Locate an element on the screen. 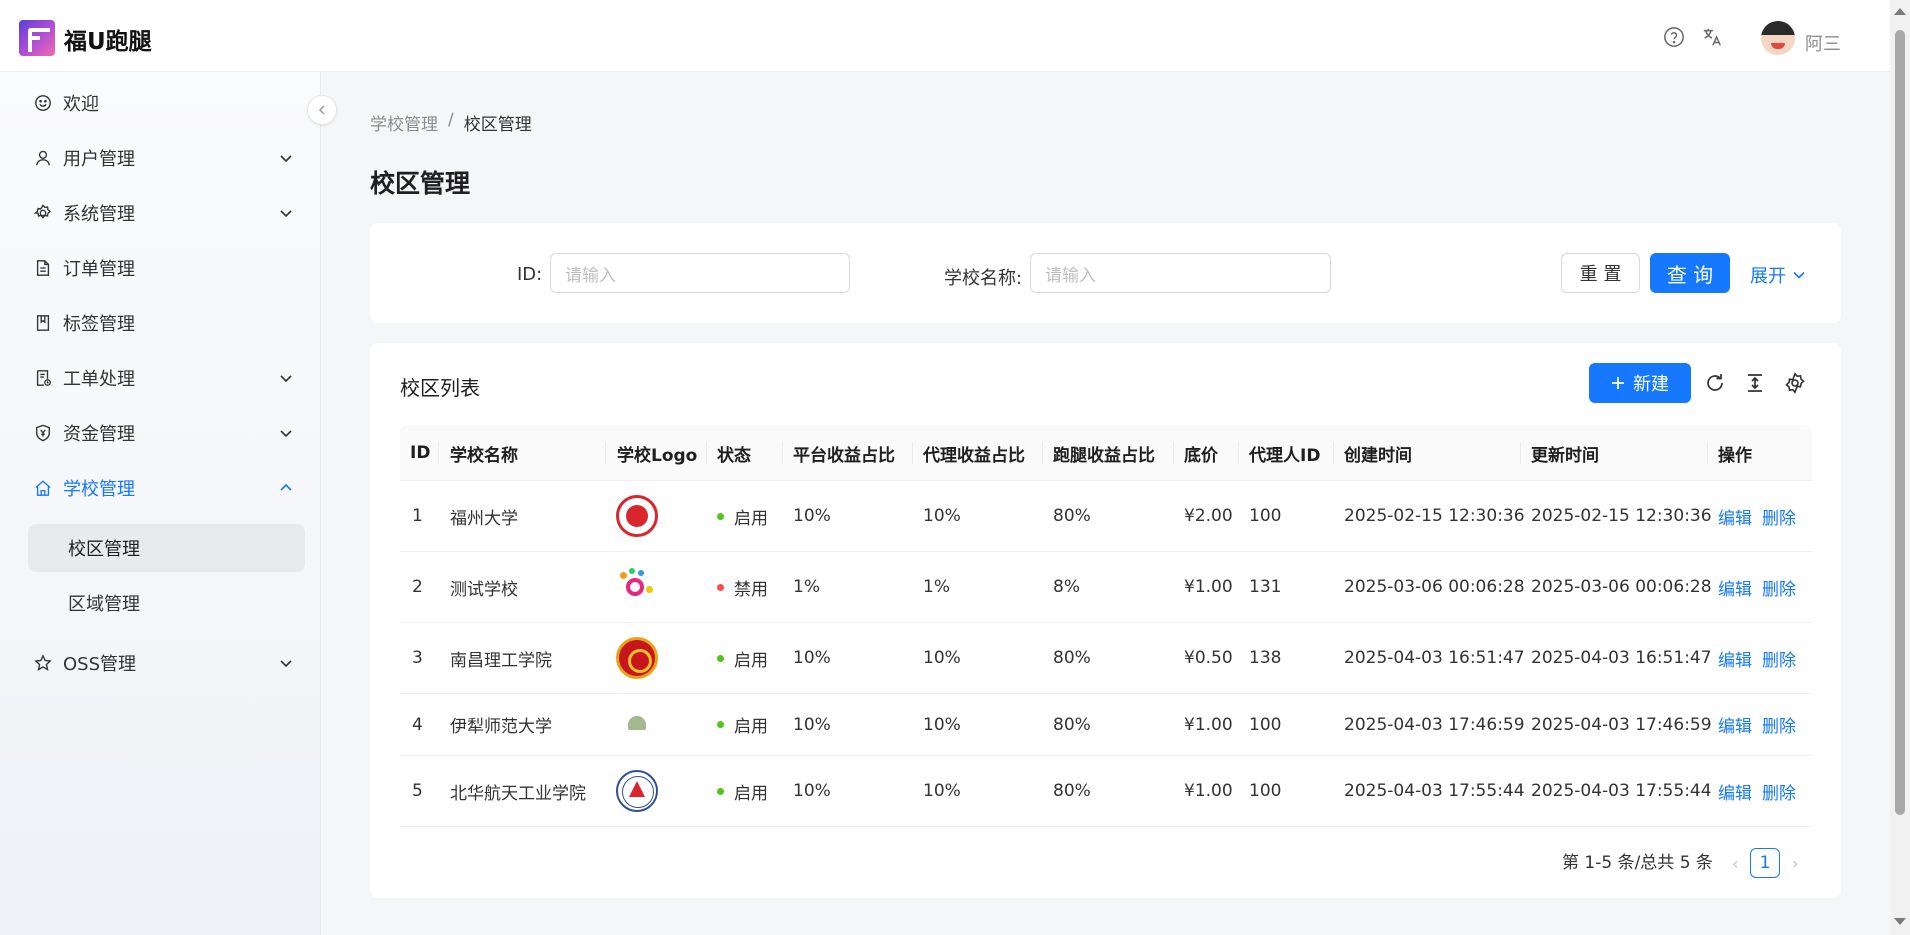  cell-price: ¥2.00 is located at coordinates (1208, 516).